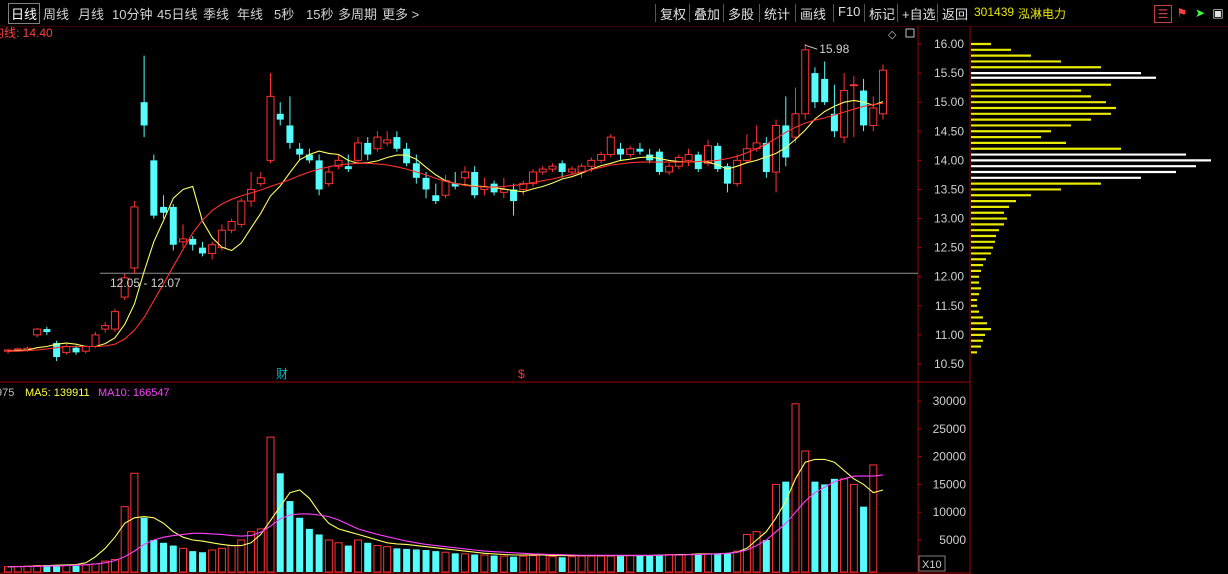 This screenshot has height=574, width=1228. Describe the element at coordinates (673, 13) in the screenshot. I see `toolbar-button-0: 复权` at that location.